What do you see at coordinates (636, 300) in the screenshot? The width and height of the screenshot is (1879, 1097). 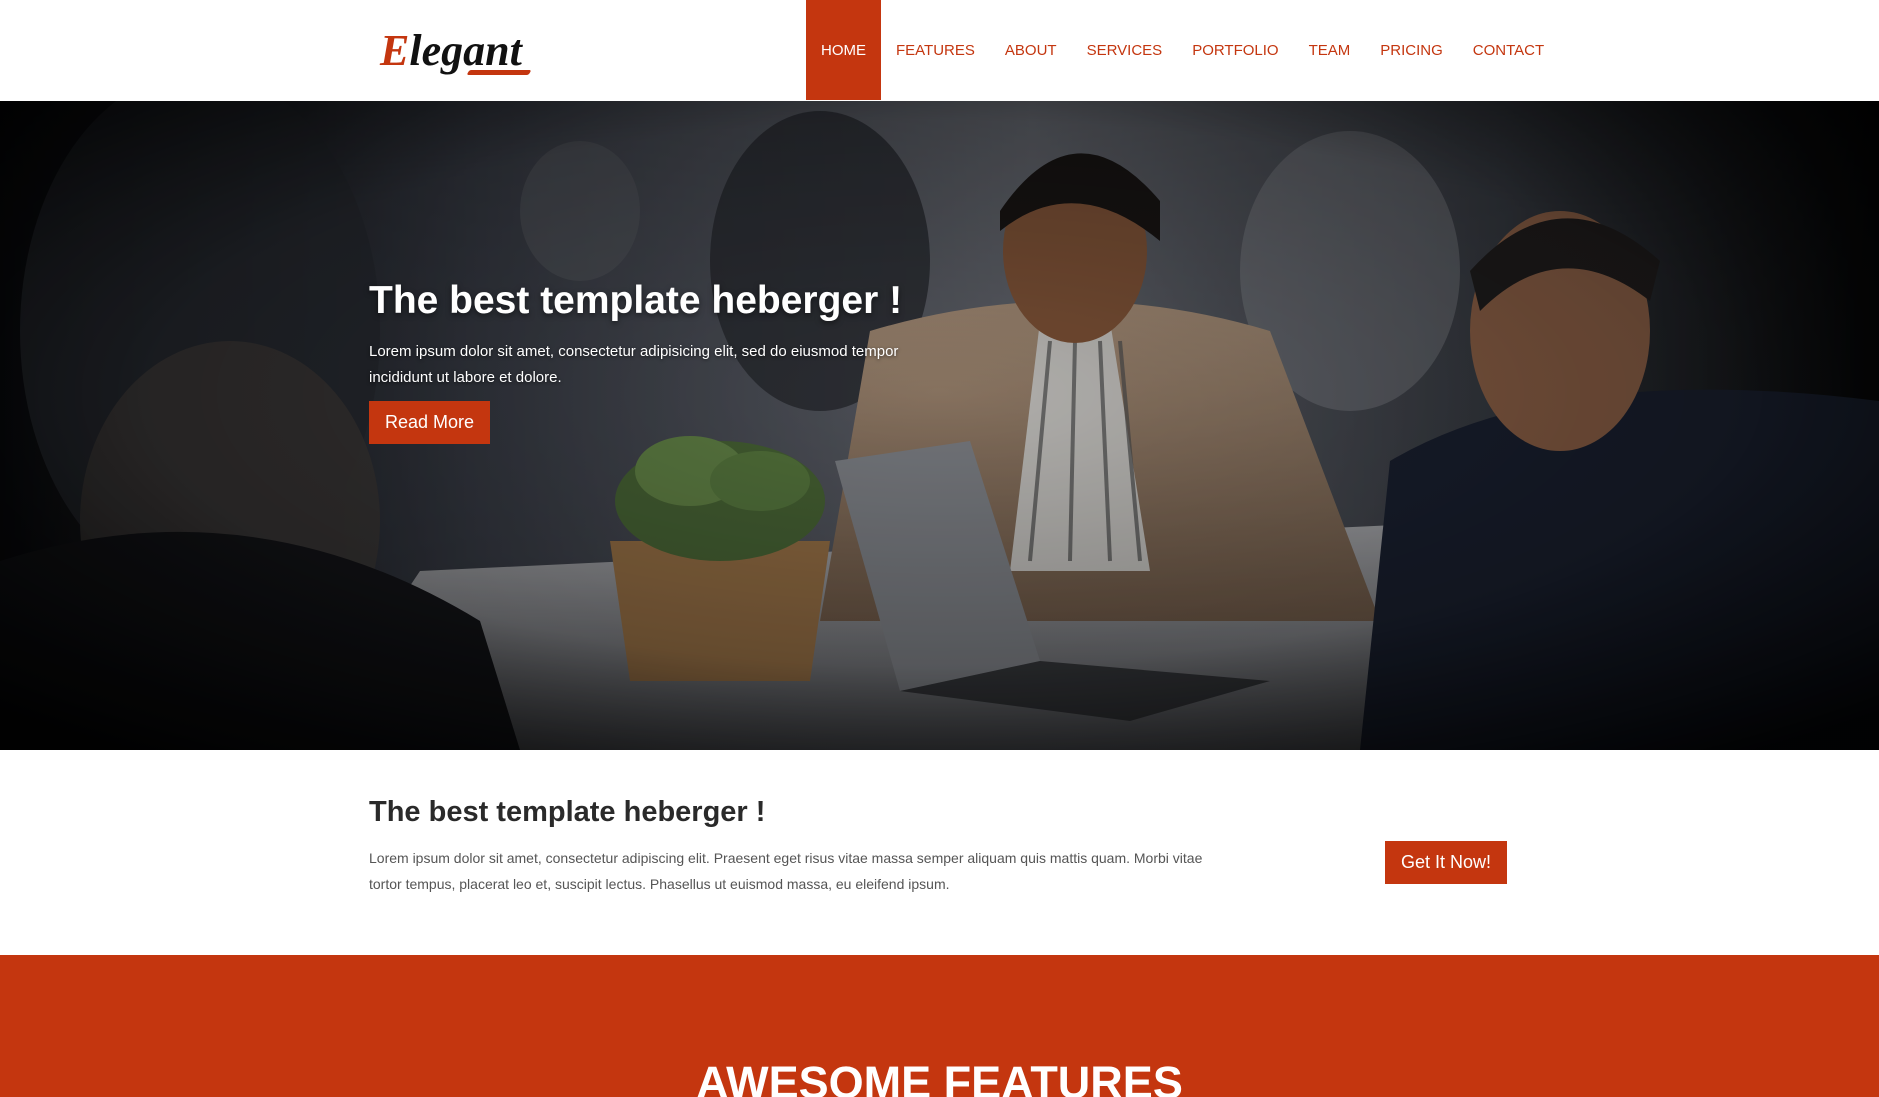 I see `hero-title: The best template heberger !` at bounding box center [636, 300].